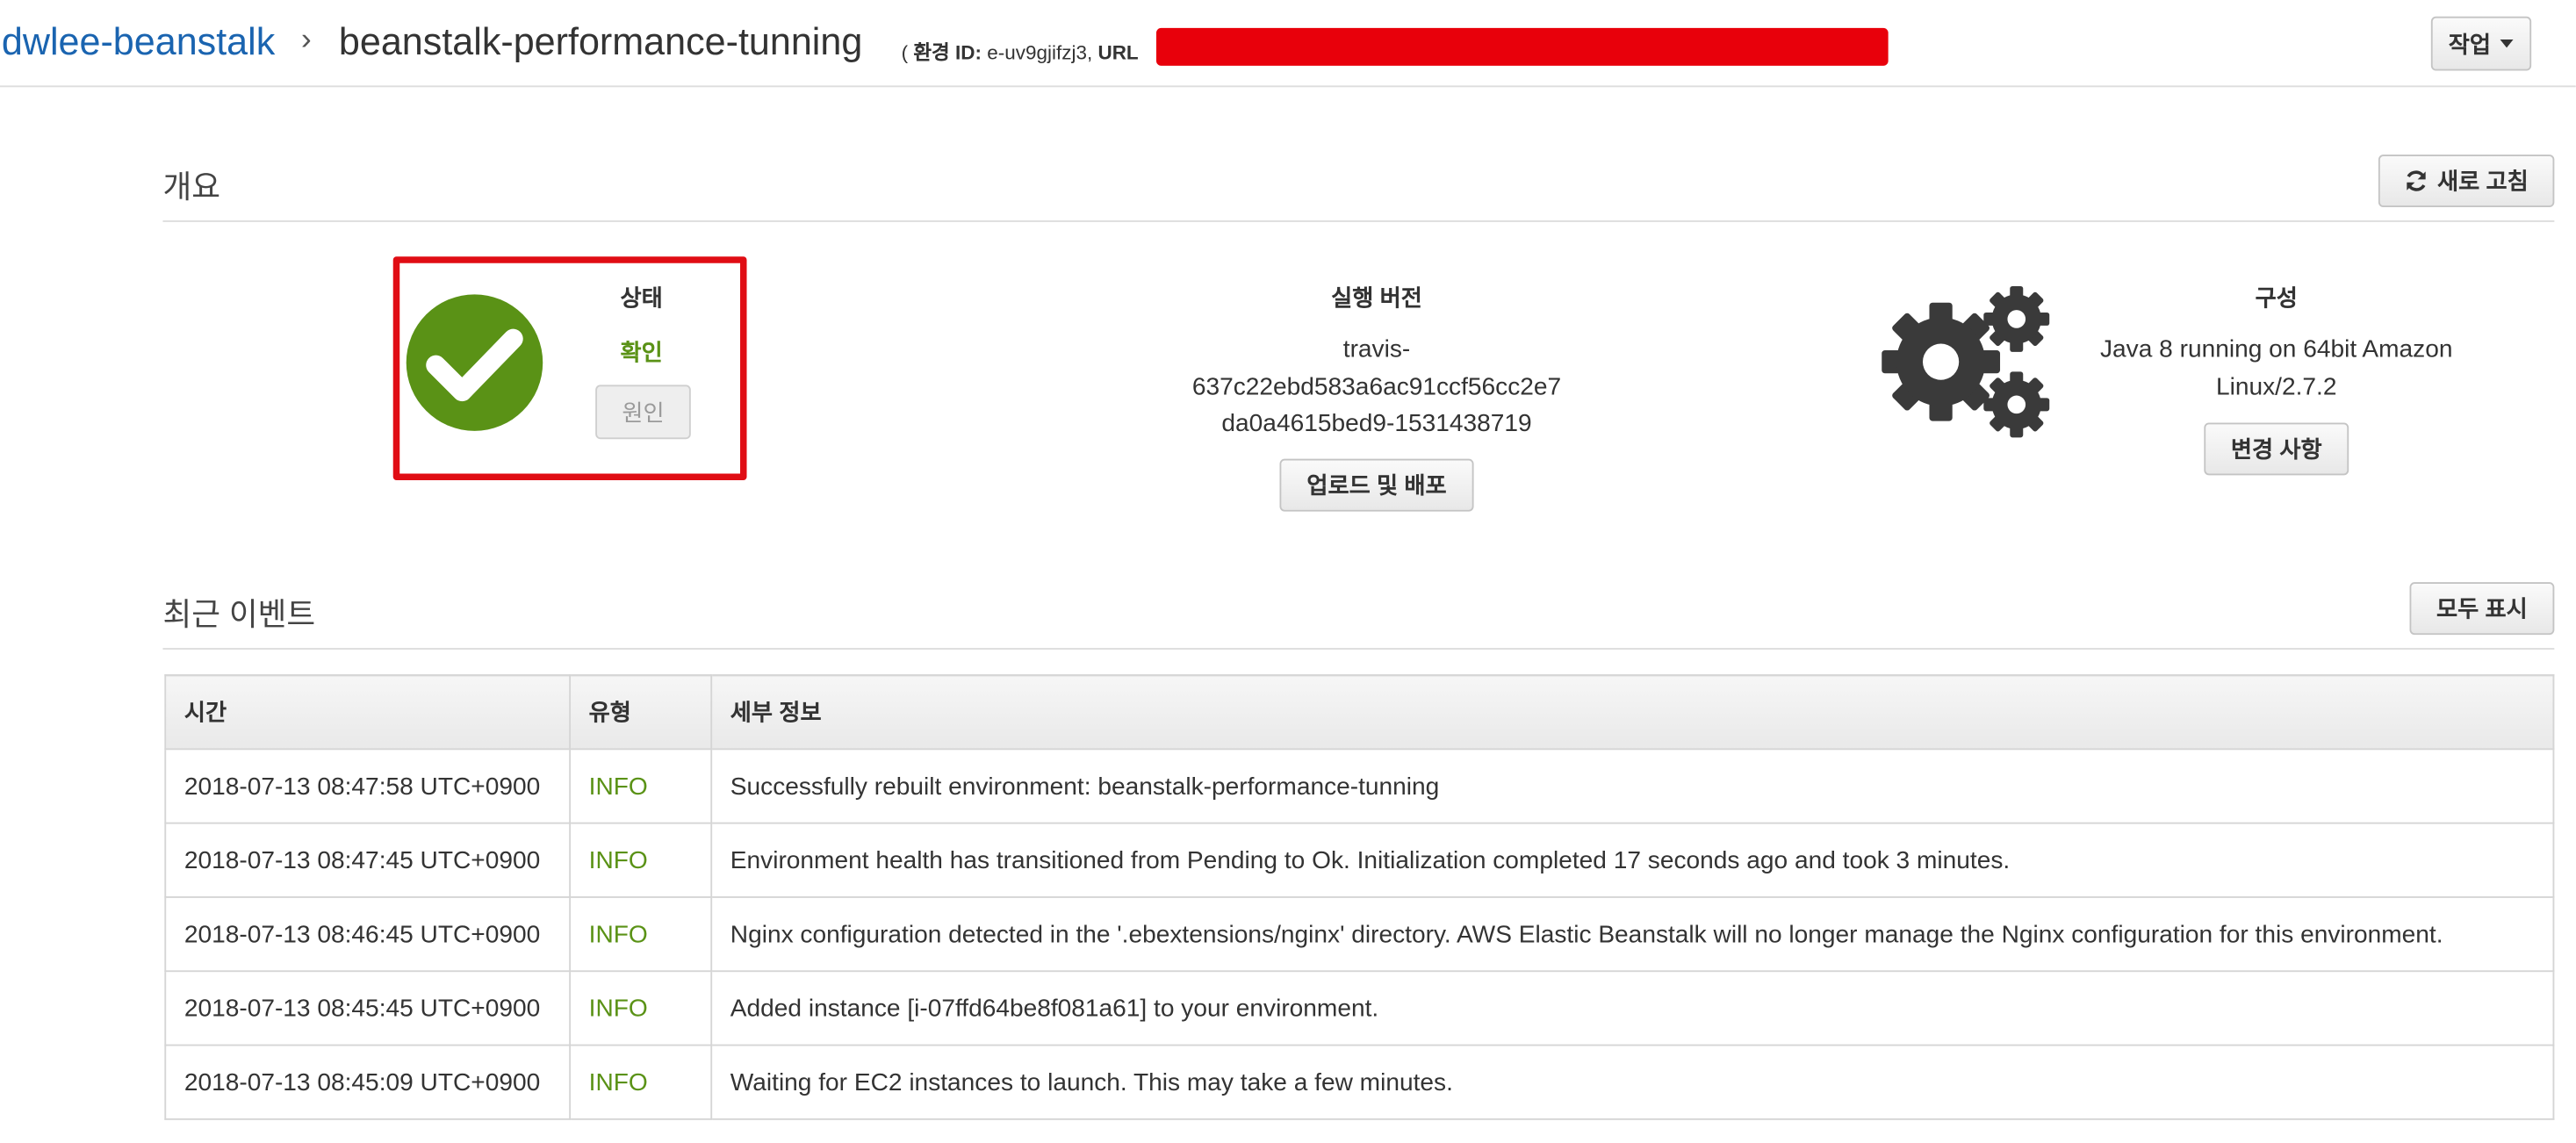 The width and height of the screenshot is (2576, 1143). What do you see at coordinates (600, 41) in the screenshot?
I see `environment-name: beanstalk-performance-tunning` at bounding box center [600, 41].